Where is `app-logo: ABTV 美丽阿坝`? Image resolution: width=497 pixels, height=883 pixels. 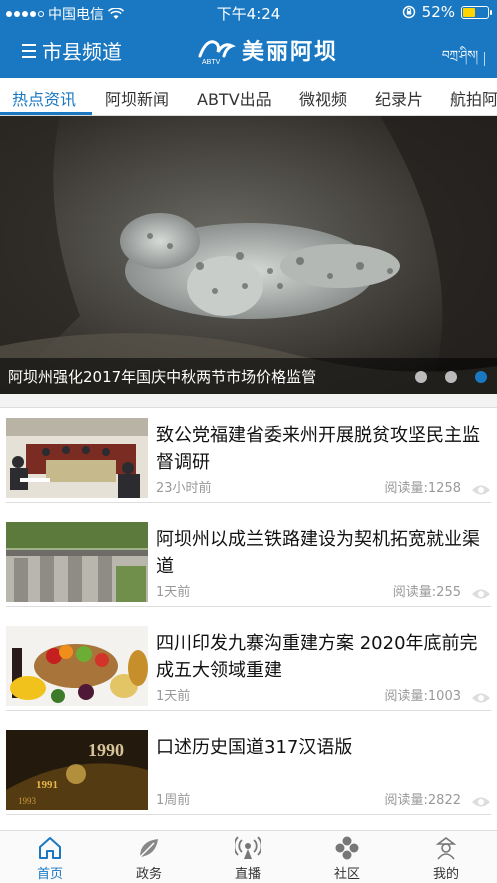 app-logo: ABTV 美丽阿坝 is located at coordinates (267, 50).